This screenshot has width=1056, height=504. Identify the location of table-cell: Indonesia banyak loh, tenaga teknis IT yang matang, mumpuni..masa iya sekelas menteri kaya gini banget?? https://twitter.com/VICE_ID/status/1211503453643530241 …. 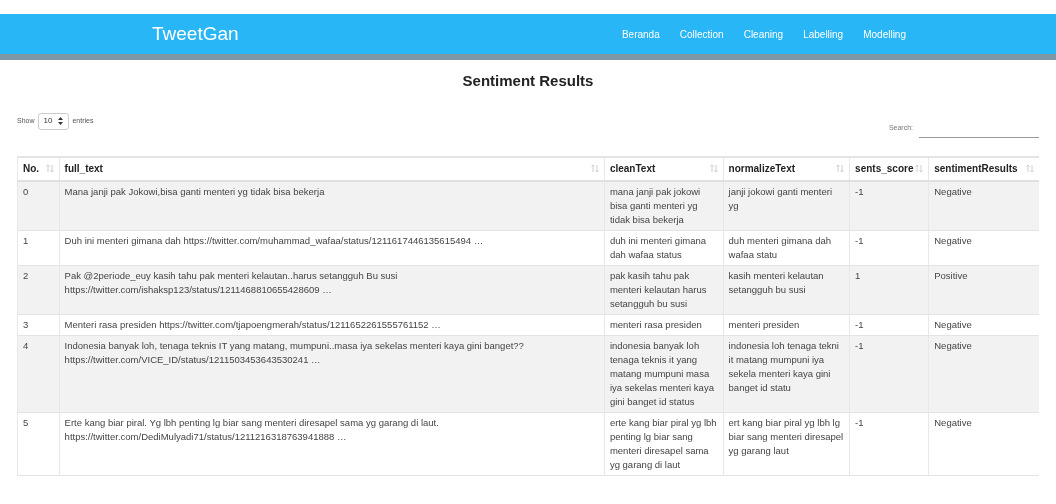
(331, 373).